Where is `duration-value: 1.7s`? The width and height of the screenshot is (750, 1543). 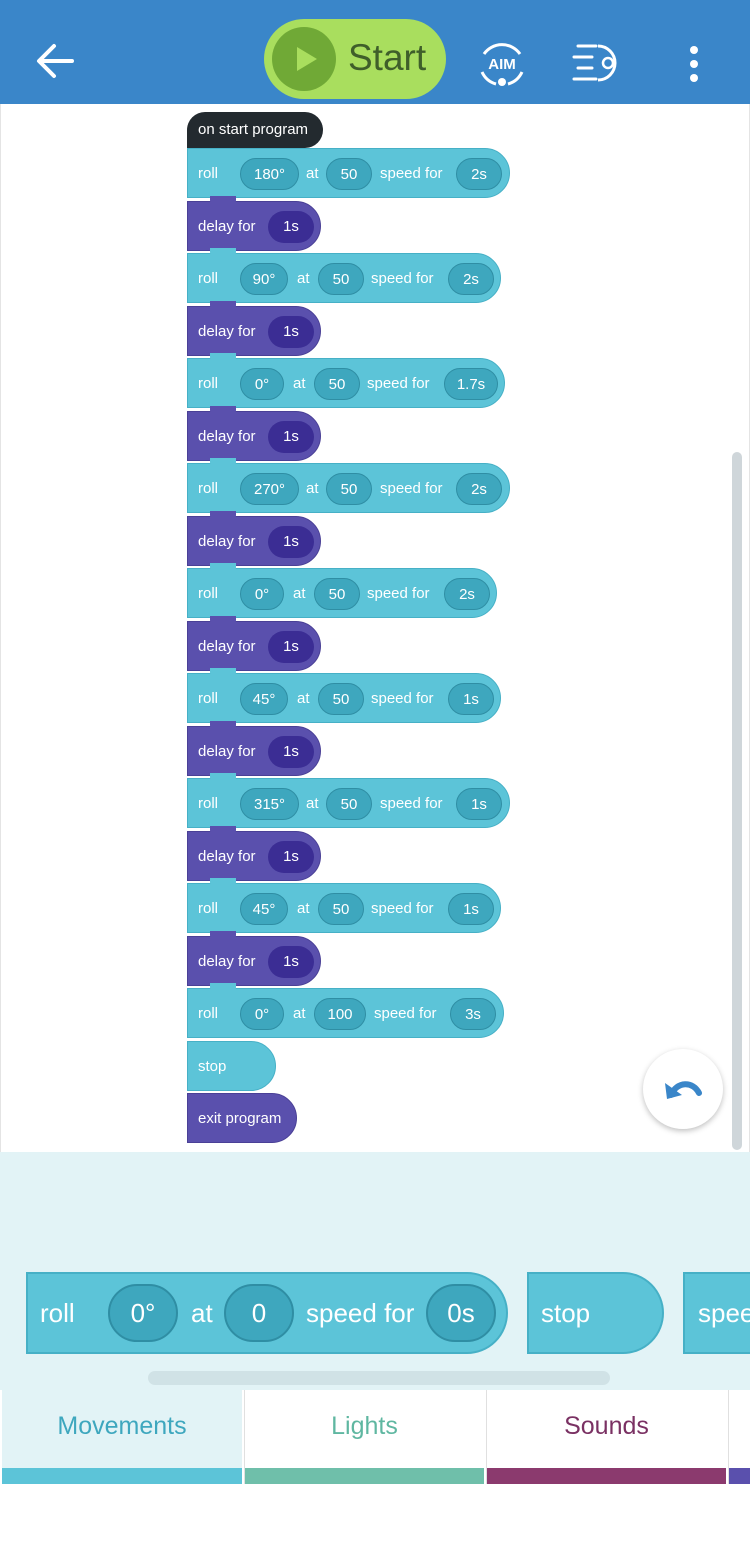
duration-value: 1.7s is located at coordinates (471, 384).